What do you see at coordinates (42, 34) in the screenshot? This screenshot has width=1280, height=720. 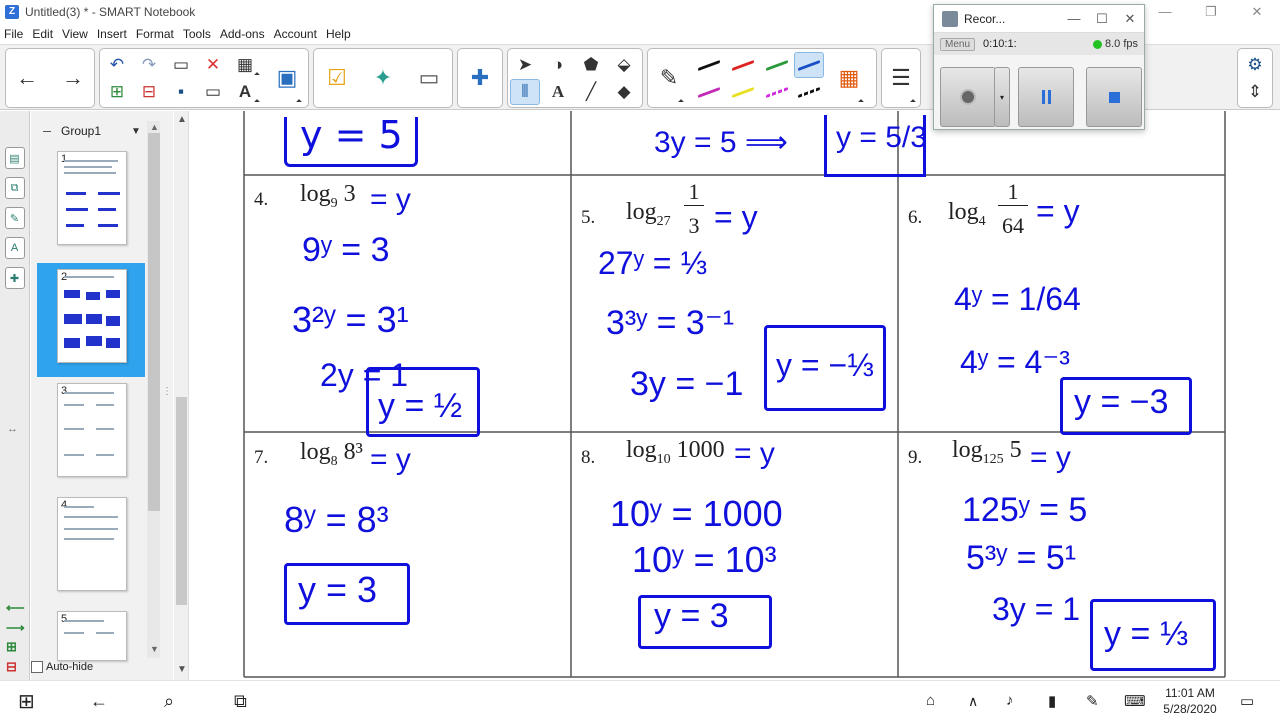 I see `menu-edit: Edit` at bounding box center [42, 34].